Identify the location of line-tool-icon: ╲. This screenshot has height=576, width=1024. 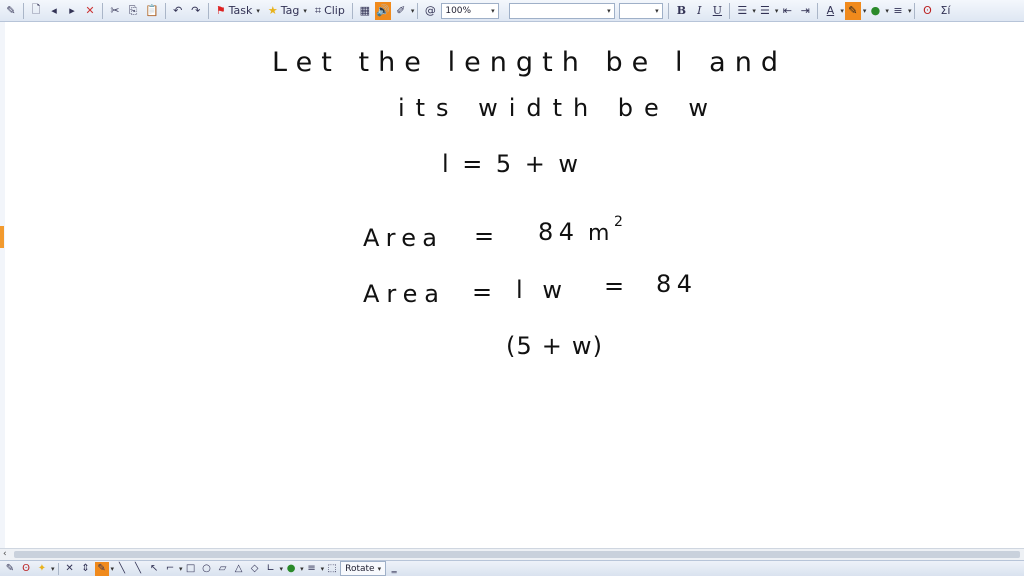
(122, 569).